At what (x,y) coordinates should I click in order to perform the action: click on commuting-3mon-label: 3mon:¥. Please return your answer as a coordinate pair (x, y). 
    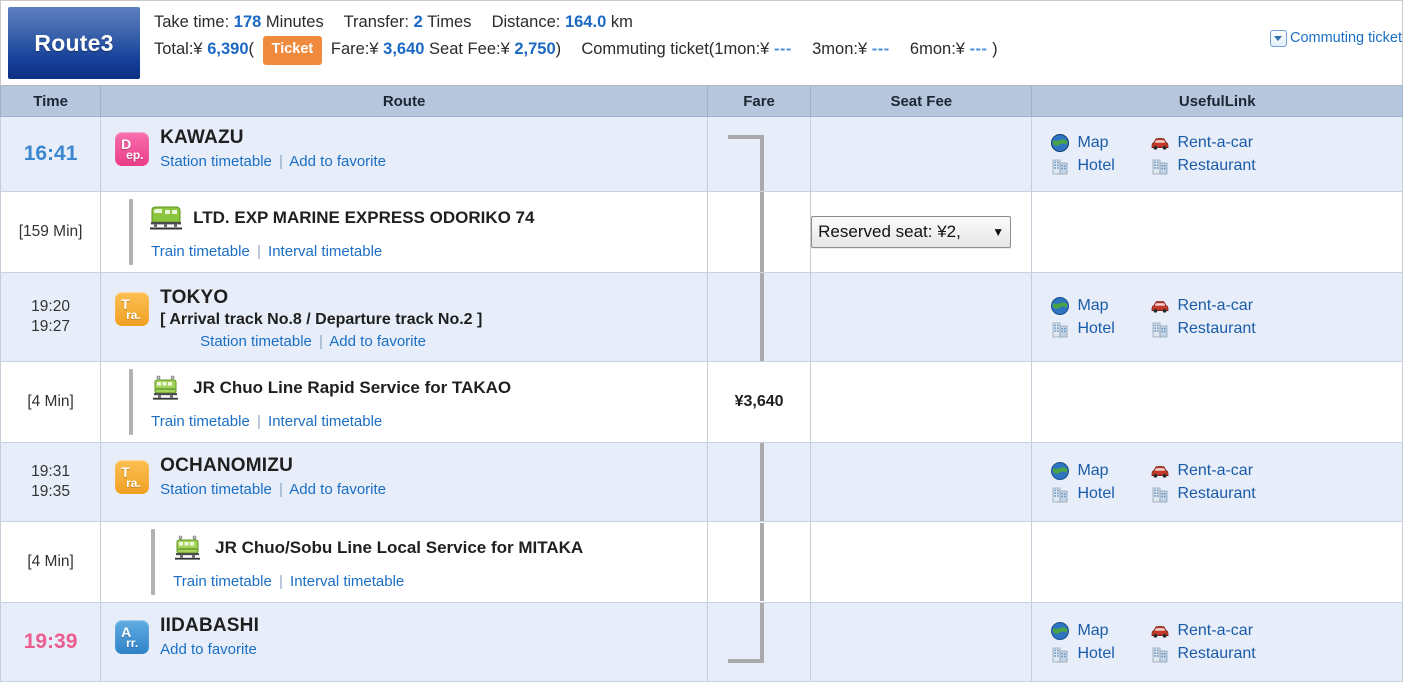
    Looking at the image, I should click on (840, 49).